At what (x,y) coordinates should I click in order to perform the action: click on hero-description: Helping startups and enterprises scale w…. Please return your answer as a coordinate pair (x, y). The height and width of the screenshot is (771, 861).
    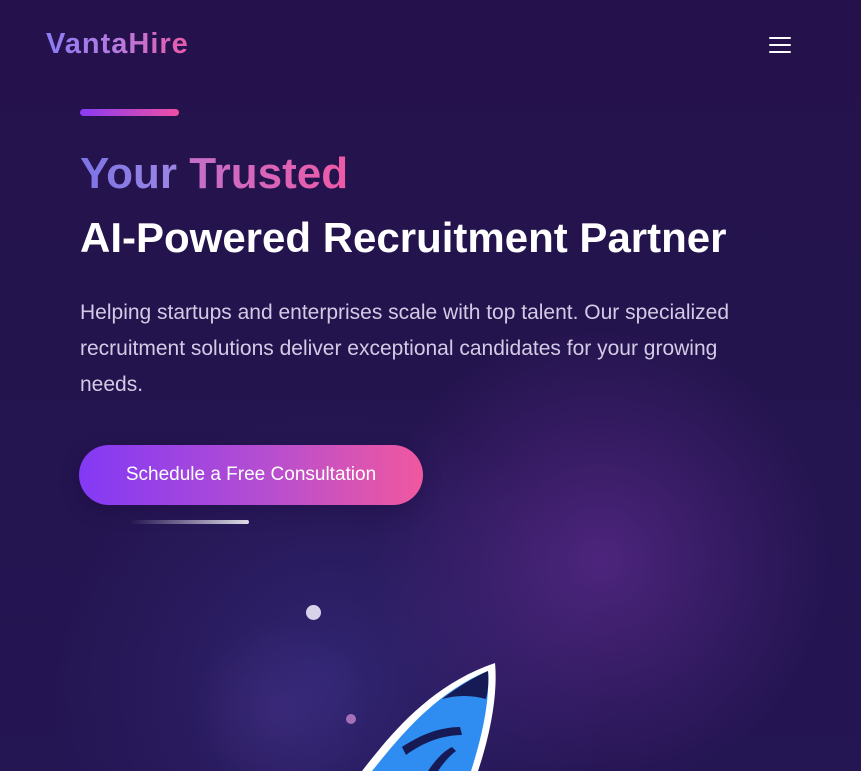
    Looking at the image, I should click on (405, 348).